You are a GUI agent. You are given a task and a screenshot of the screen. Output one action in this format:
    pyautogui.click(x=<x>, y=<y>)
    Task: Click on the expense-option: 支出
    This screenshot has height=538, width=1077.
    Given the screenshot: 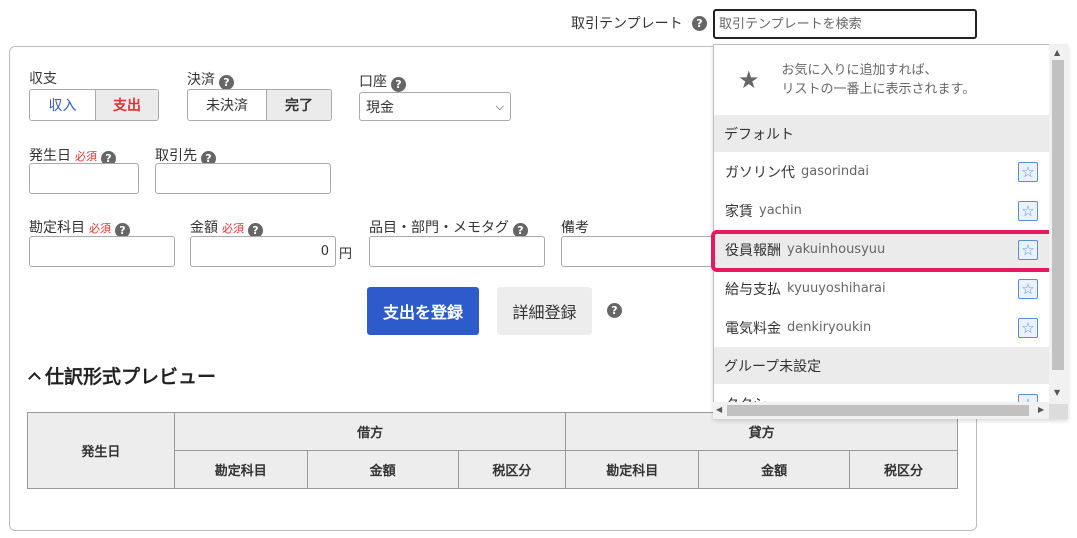 What is the action you would take?
    pyautogui.click(x=126, y=105)
    